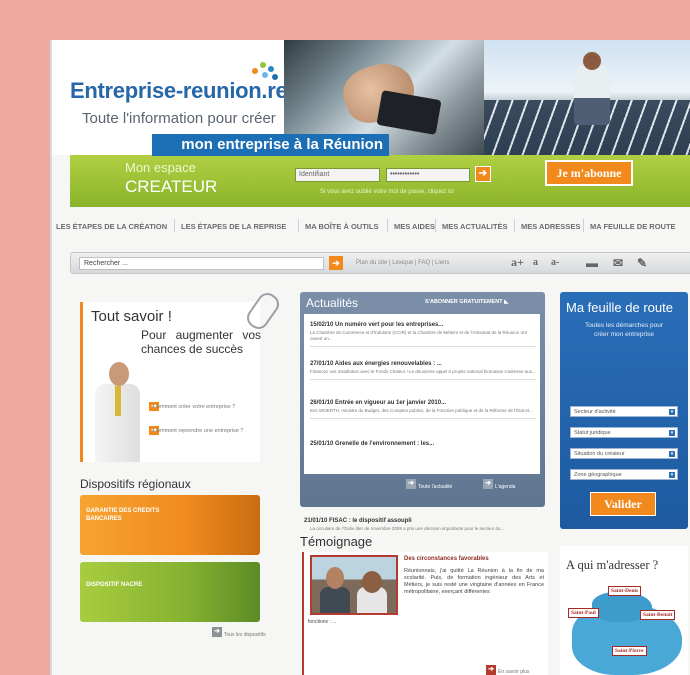 This screenshot has height=675, width=690. Describe the element at coordinates (170, 592) in the screenshot. I see `dispositif-nacre: DISPOSITIF NACRE` at that location.